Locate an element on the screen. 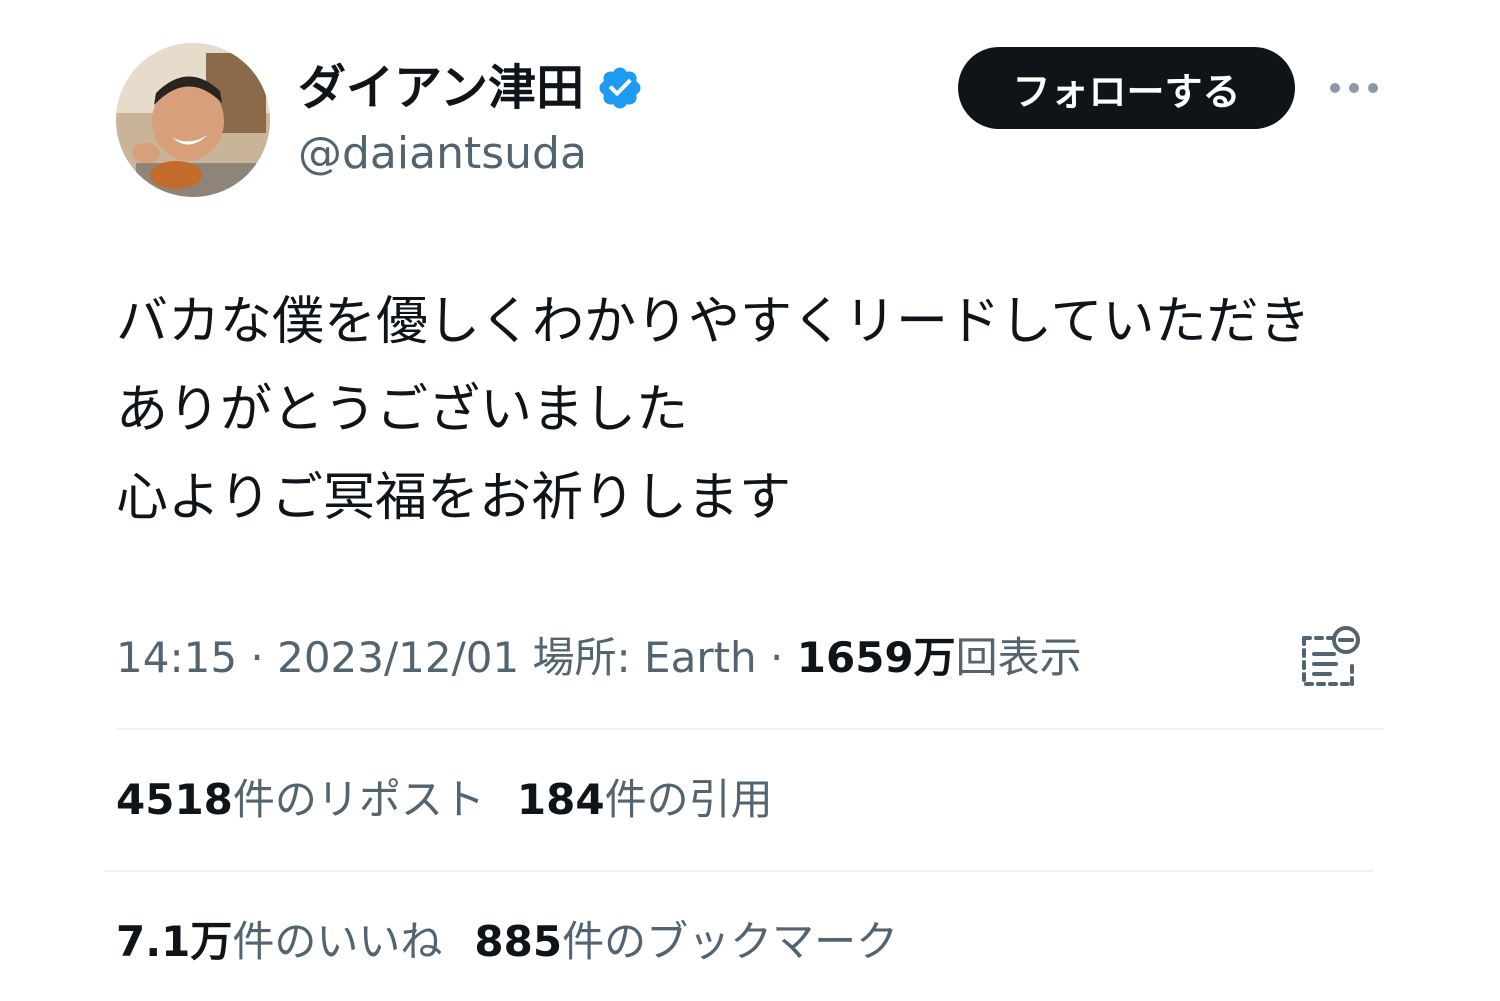 This screenshot has width=1500, height=1001. tweet-date: 2023/12/01 is located at coordinates (398, 657).